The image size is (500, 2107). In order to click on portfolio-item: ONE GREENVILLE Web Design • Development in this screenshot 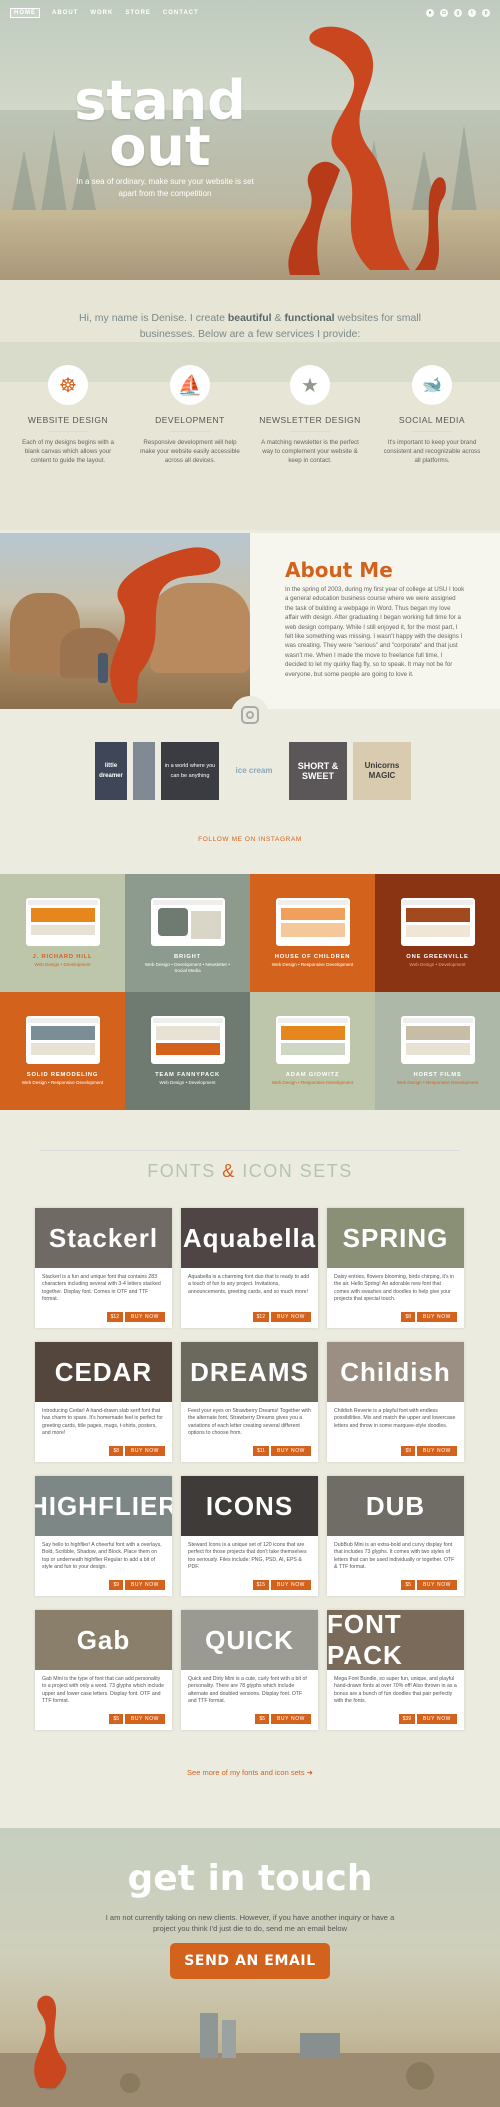, I will do `click(437, 933)`.